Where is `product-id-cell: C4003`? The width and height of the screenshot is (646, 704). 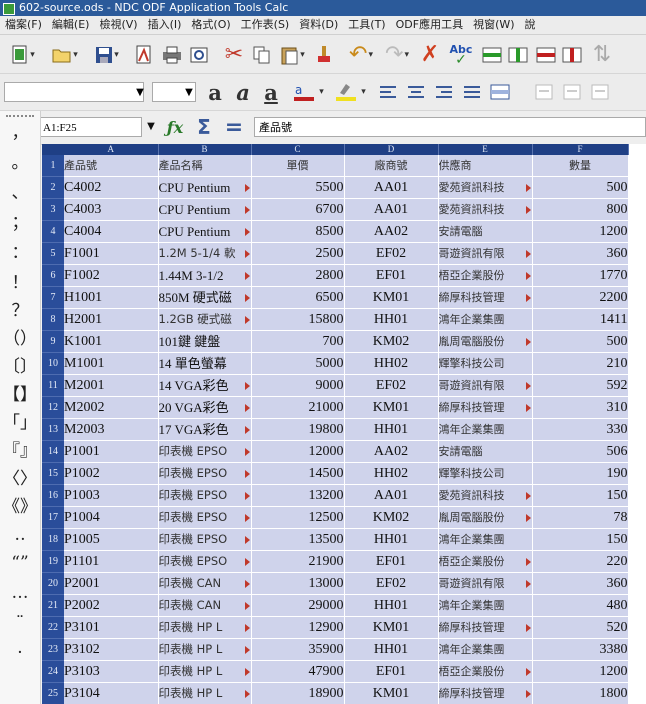
product-id-cell: C4003 is located at coordinates (111, 209).